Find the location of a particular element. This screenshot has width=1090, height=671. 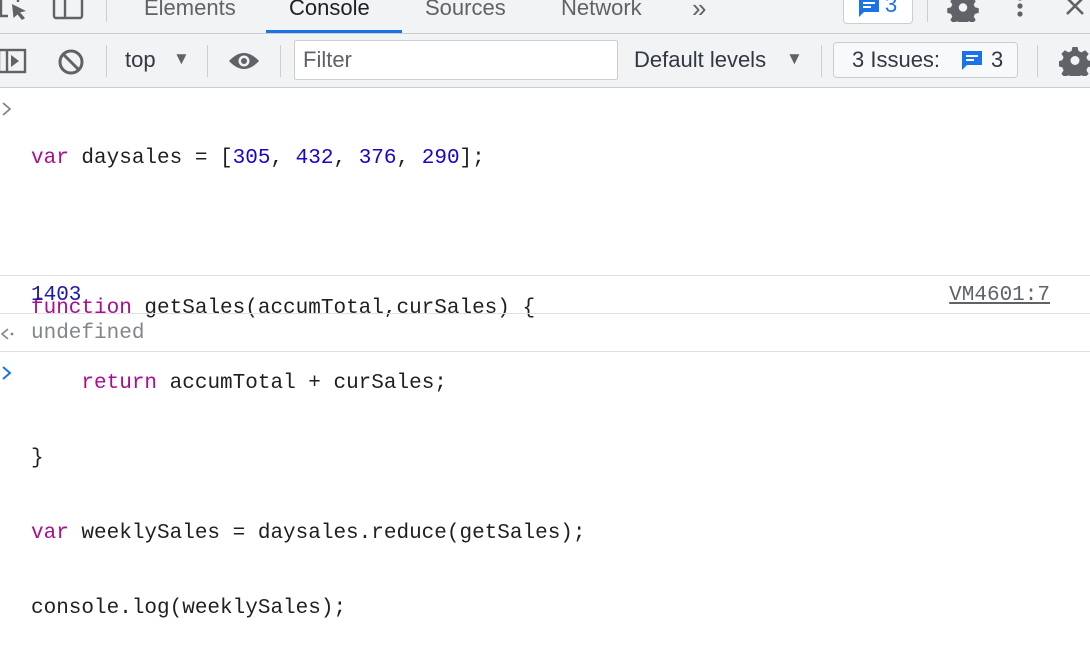

code-line: console.log(weeklySales); is located at coordinates (189, 608).